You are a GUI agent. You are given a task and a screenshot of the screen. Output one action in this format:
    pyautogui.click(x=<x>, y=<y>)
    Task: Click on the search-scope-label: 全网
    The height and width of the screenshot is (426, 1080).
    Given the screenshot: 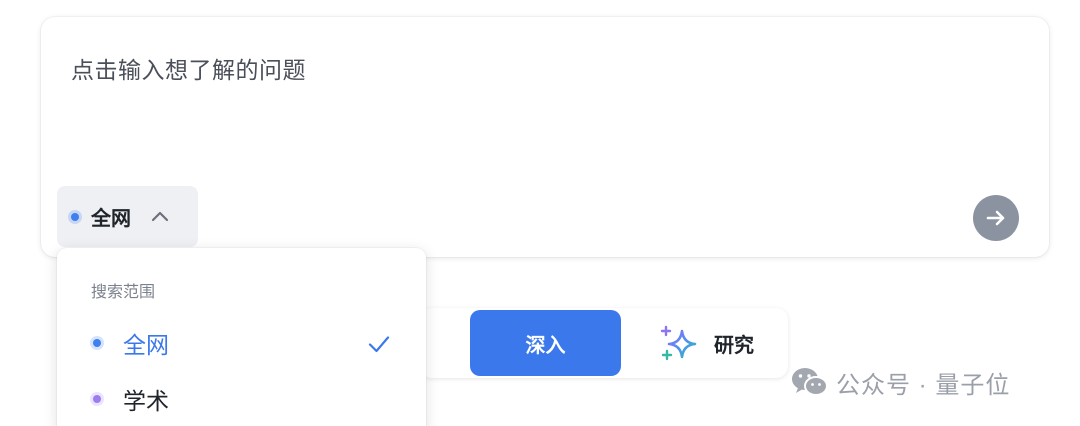 What is the action you would take?
    pyautogui.click(x=111, y=219)
    